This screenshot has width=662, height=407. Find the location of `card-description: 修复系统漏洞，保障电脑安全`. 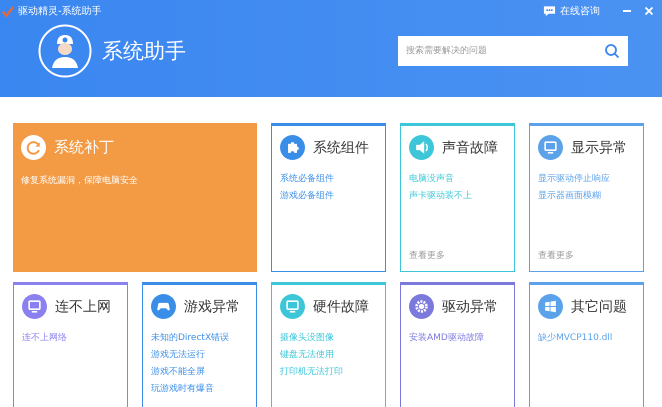

card-description: 修复系统漏洞，保障电脑安全 is located at coordinates (80, 180).